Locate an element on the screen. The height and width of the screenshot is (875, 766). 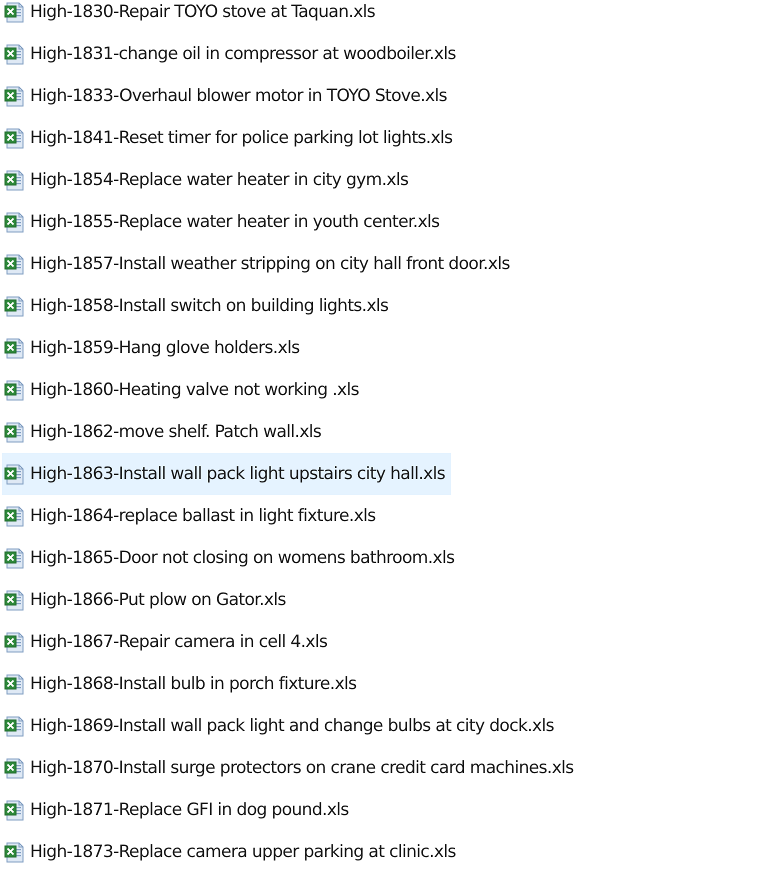
file-item: High-1871-Replace GFI in dog pound.xls is located at coordinates (178, 810).